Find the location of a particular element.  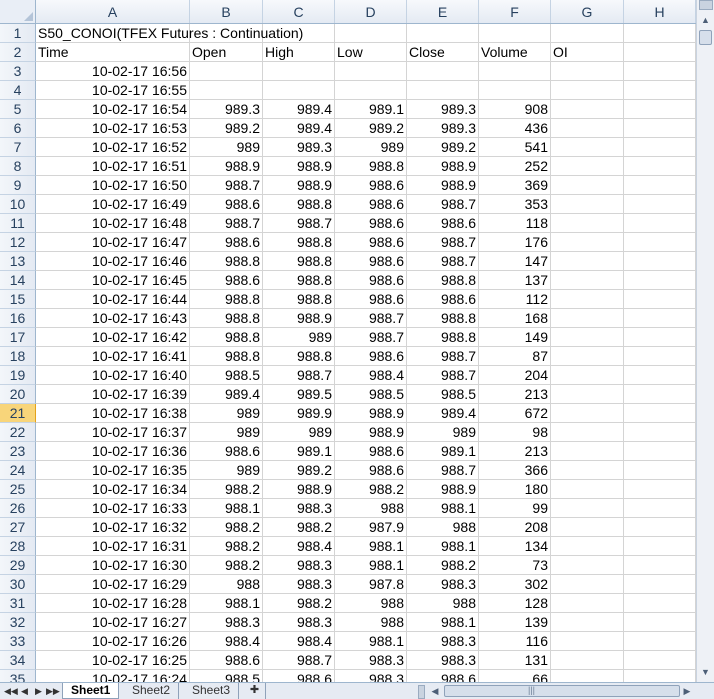

row-header: 6 is located at coordinates (18, 128).